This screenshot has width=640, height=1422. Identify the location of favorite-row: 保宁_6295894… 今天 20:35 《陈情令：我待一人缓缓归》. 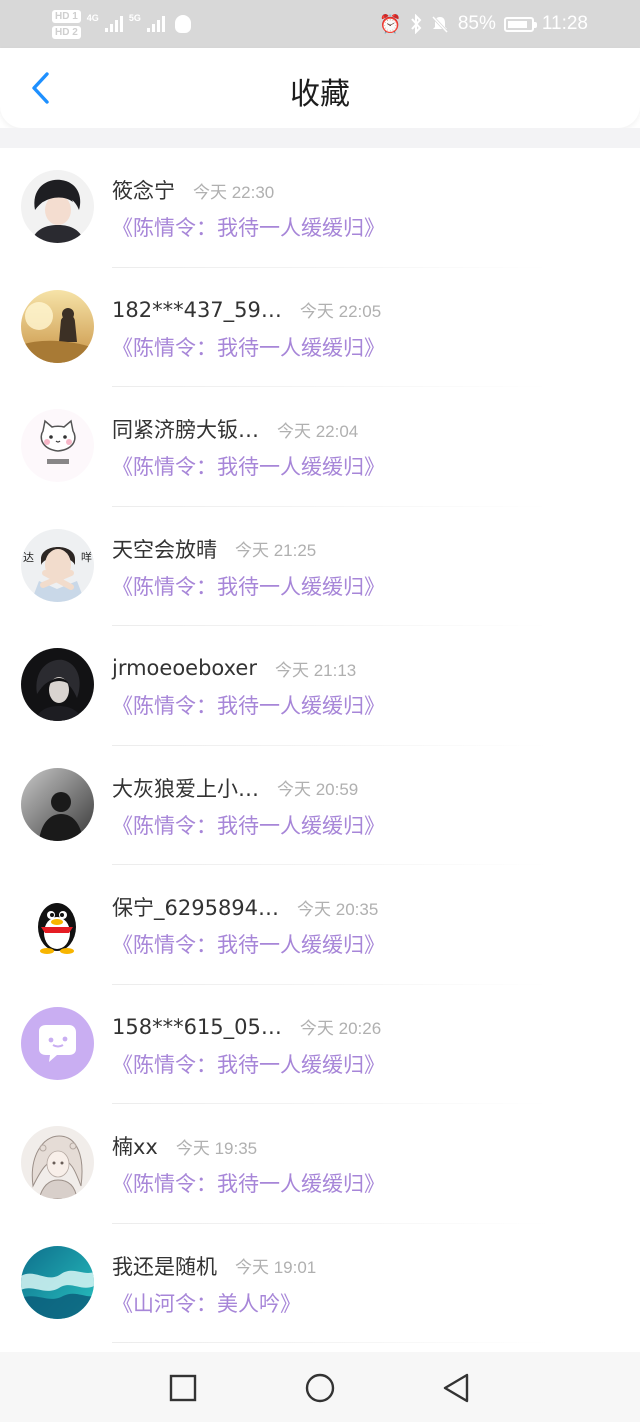
(320, 925).